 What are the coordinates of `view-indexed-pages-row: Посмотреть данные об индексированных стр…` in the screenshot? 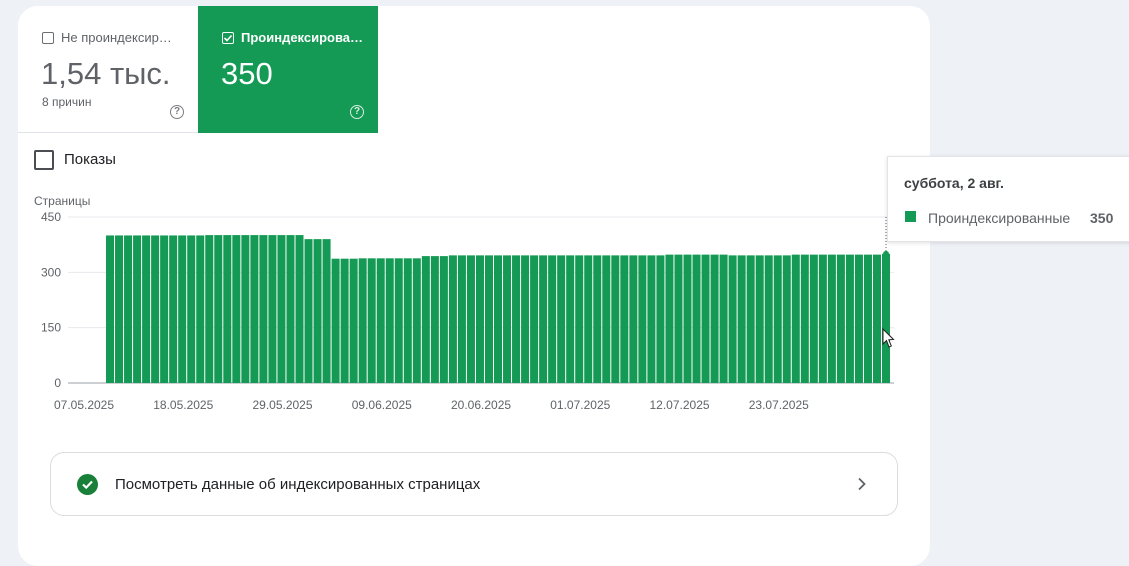 It's located at (474, 484).